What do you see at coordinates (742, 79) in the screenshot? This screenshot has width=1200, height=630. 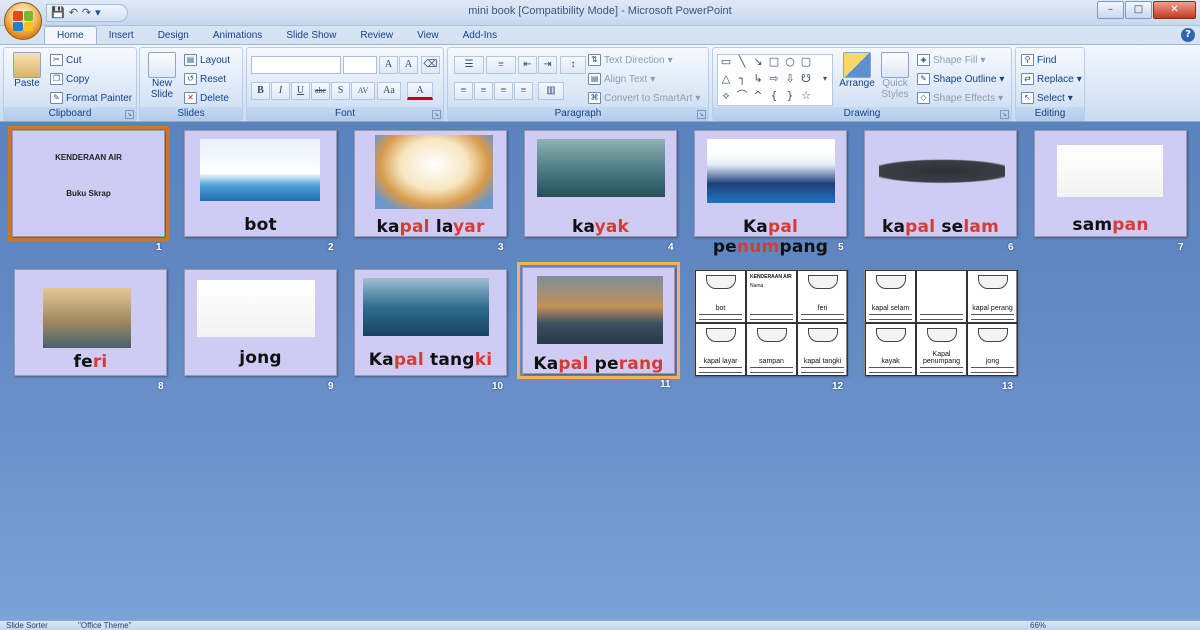 I see `elbow-connector-shape-icon: ┐` at bounding box center [742, 79].